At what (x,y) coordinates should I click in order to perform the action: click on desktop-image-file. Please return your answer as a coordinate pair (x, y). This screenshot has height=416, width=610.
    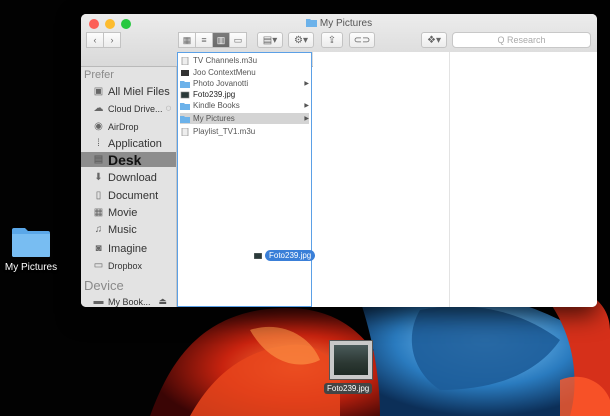
    Looking at the image, I should click on (351, 360).